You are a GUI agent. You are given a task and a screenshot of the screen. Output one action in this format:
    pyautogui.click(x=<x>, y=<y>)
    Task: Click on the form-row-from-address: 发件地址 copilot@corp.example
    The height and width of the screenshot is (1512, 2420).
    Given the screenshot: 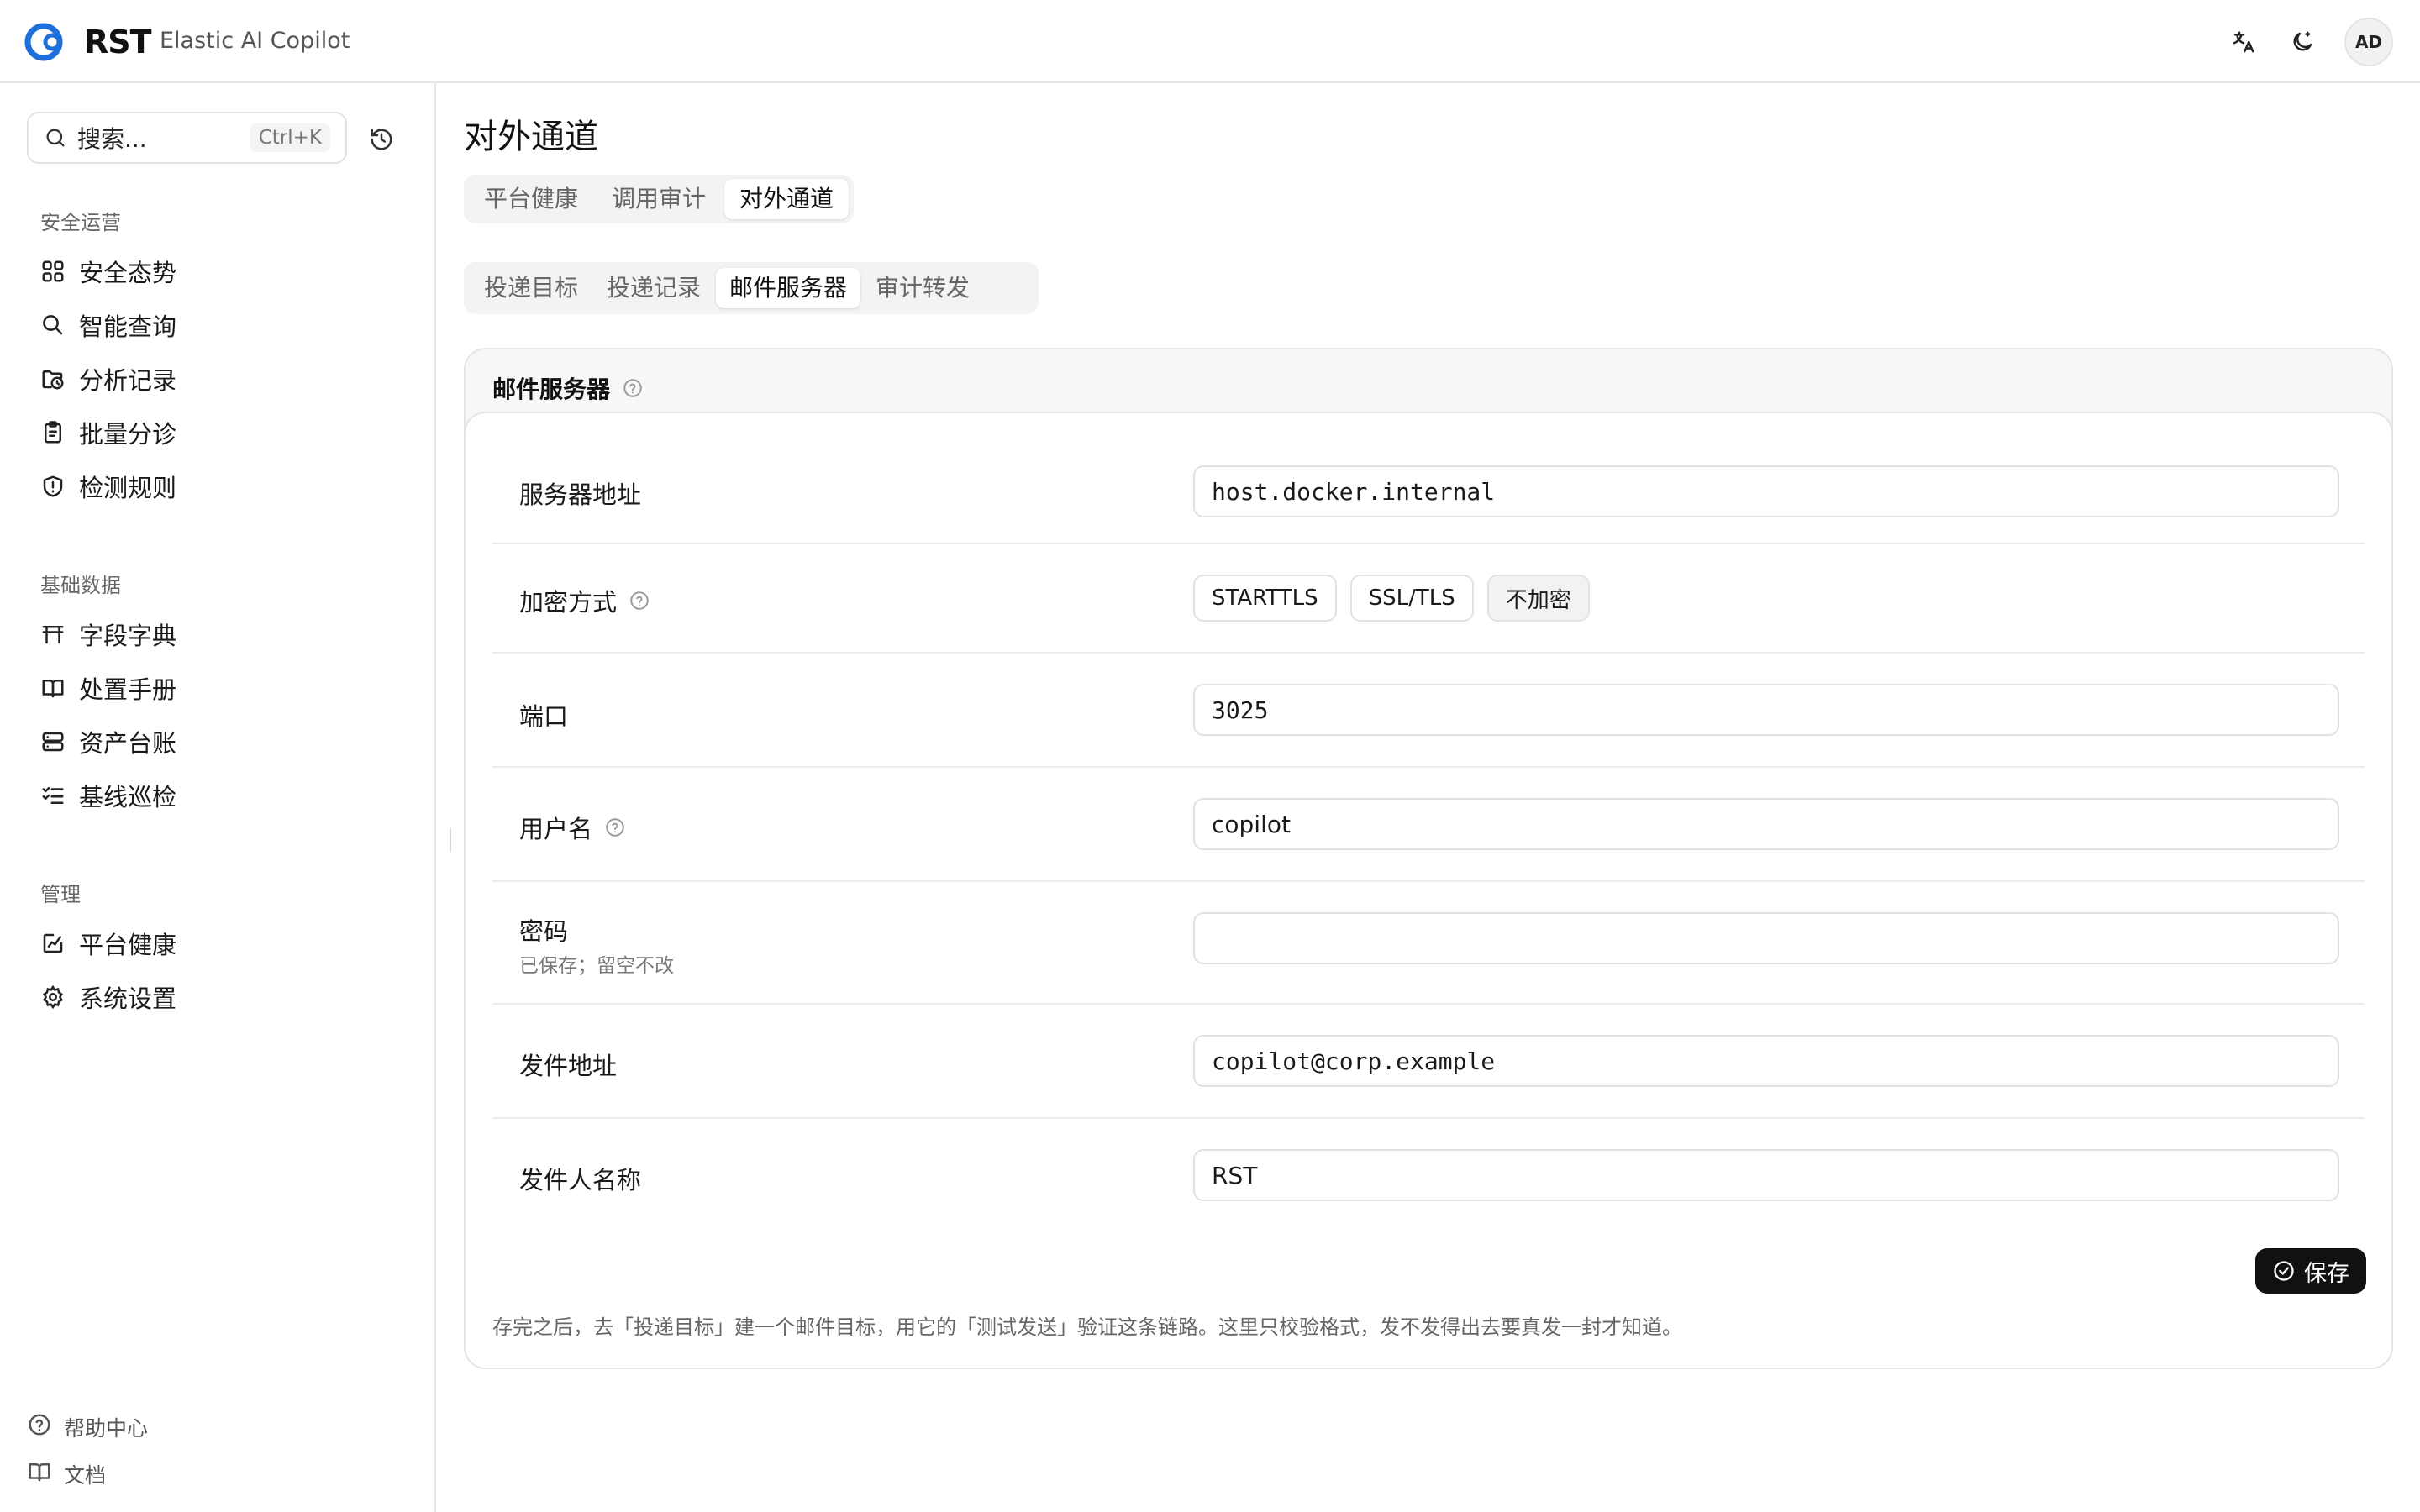 What is the action you would take?
    pyautogui.click(x=1428, y=1062)
    